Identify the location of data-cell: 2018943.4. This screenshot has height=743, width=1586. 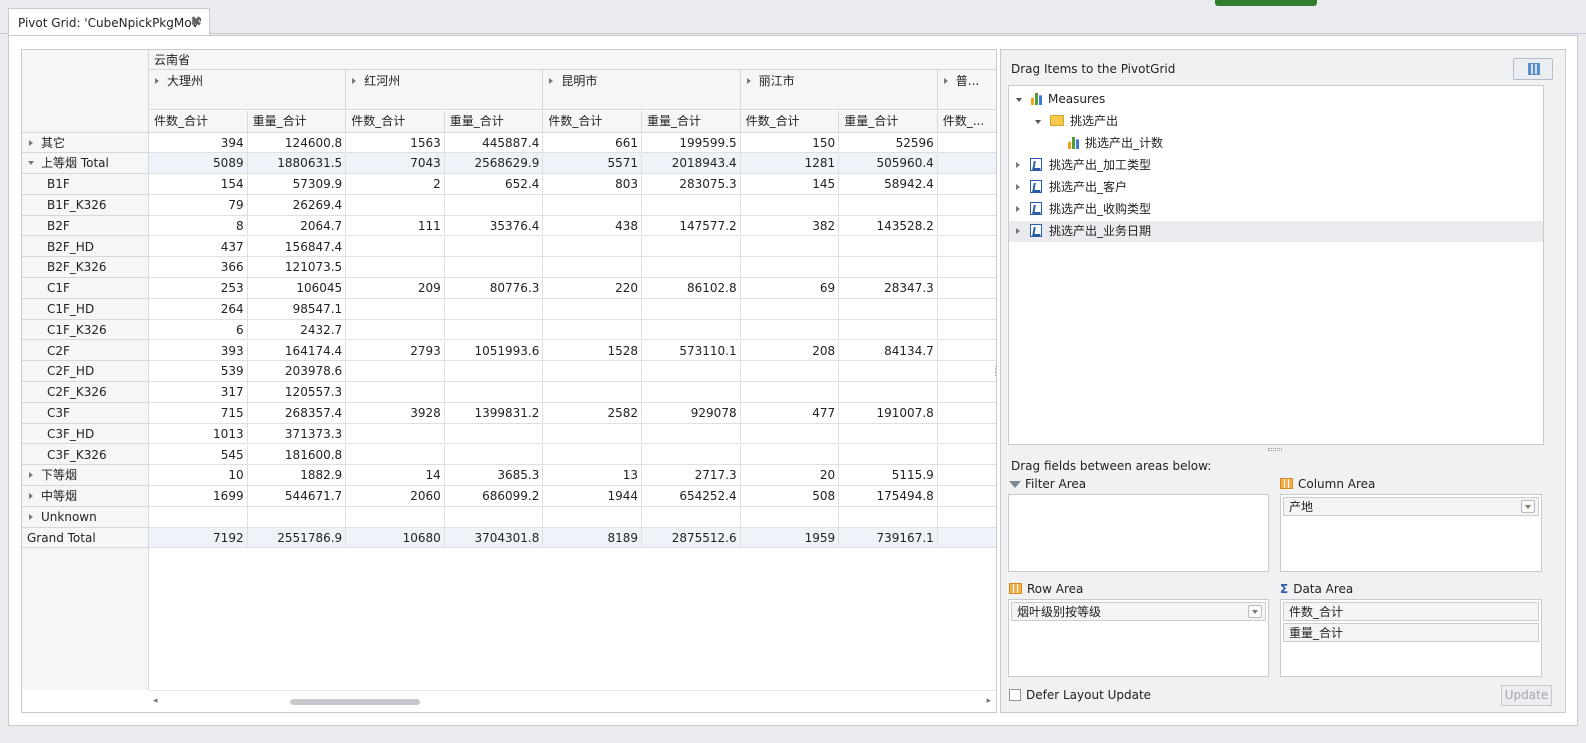
(691, 164).